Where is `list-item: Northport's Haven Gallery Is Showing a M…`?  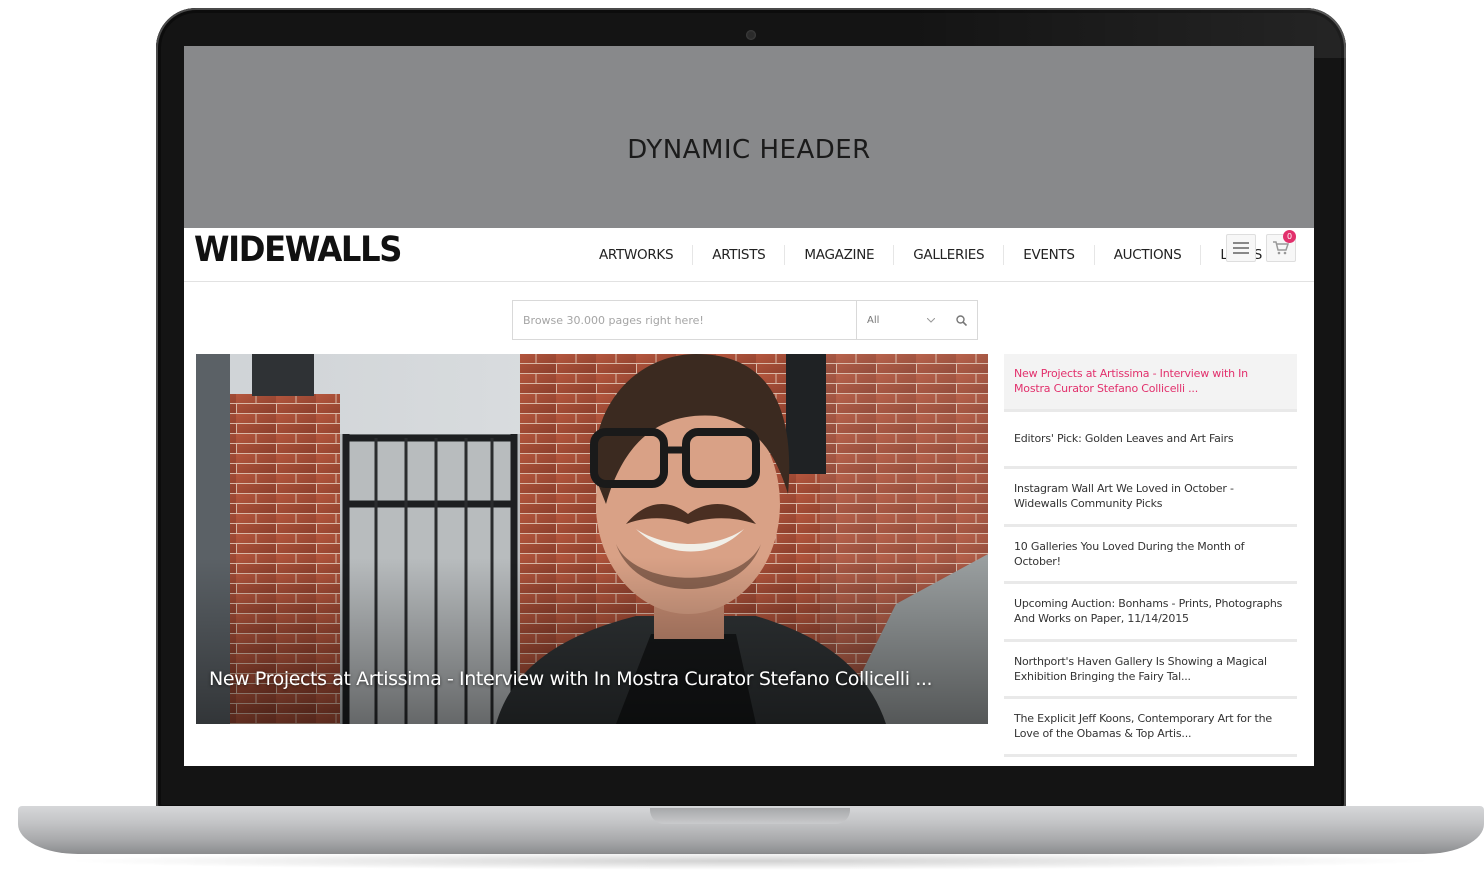
list-item: Northport's Haven Gallery Is Showing a M… is located at coordinates (1150, 670).